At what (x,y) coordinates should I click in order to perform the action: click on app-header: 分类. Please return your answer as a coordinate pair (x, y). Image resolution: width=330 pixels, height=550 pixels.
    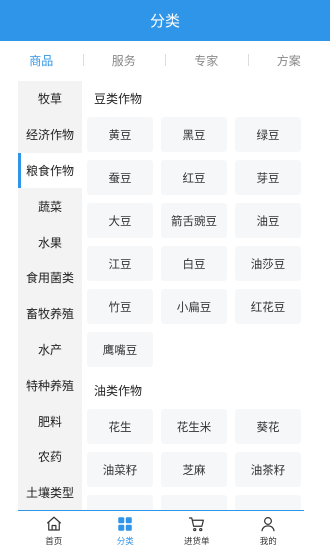
    Looking at the image, I should click on (165, 20).